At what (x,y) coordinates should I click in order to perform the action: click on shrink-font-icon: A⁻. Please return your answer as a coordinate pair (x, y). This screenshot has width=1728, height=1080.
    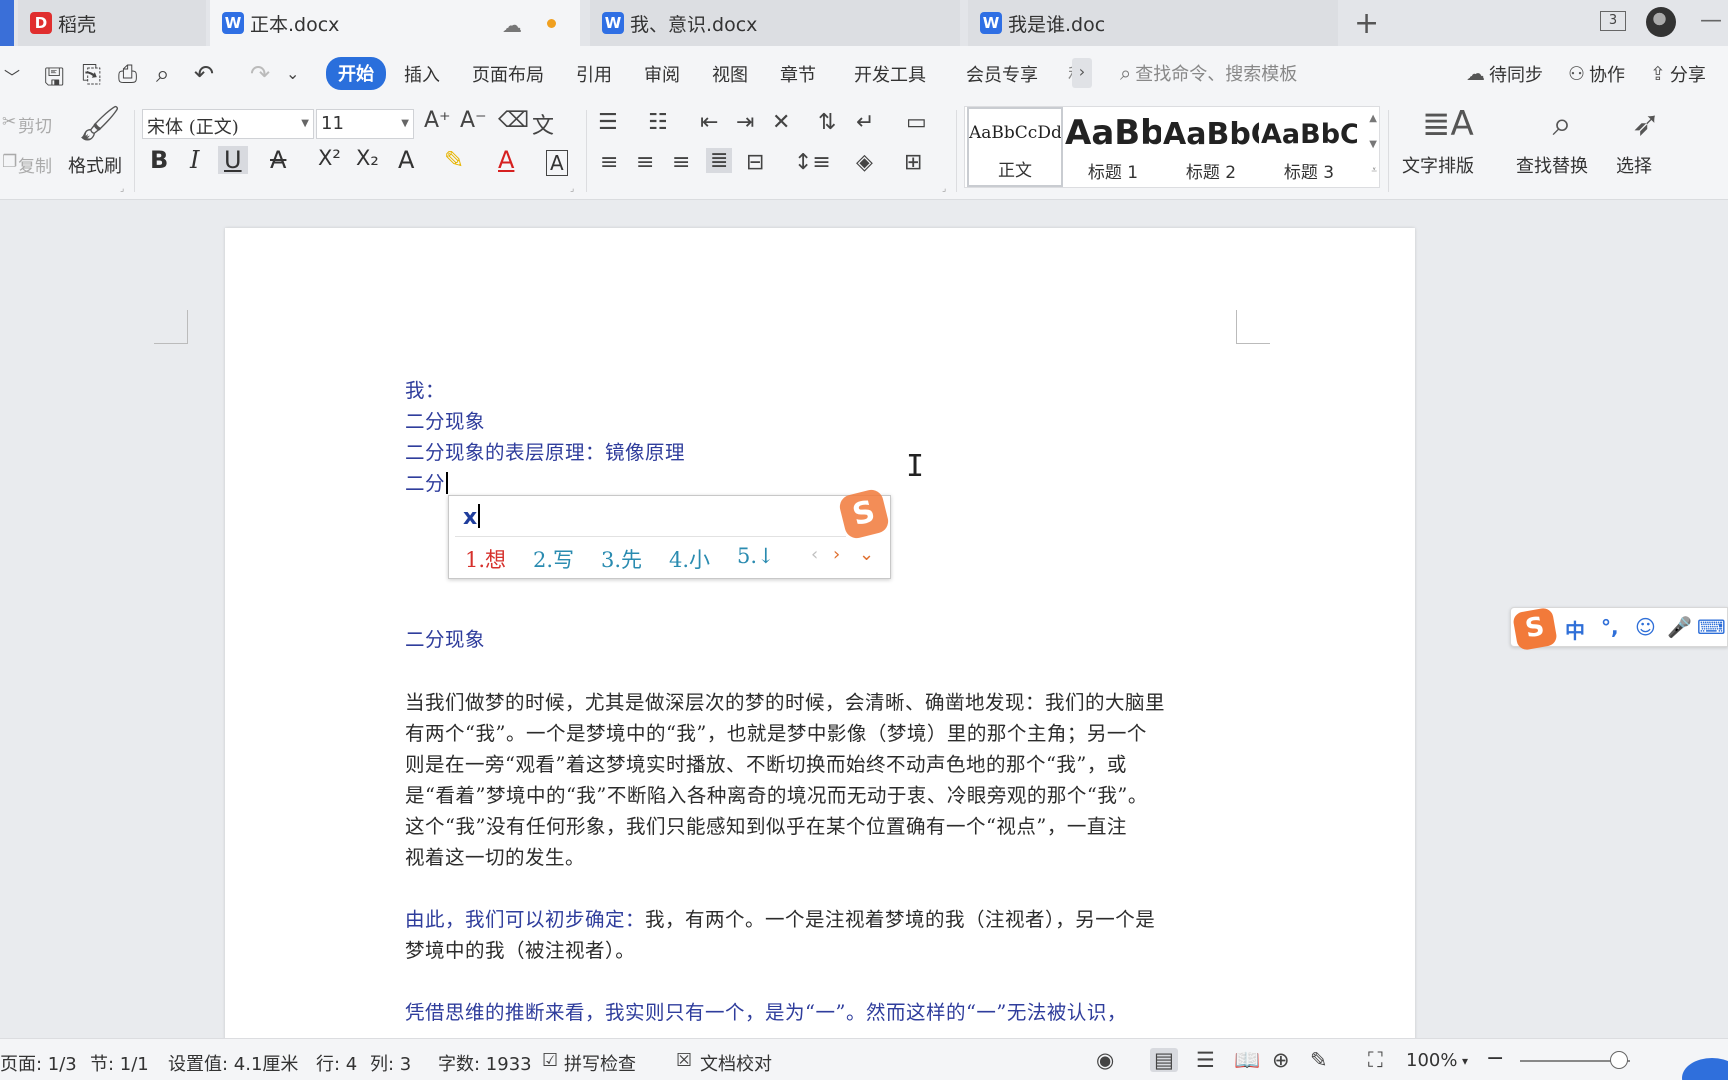
    Looking at the image, I should click on (473, 120).